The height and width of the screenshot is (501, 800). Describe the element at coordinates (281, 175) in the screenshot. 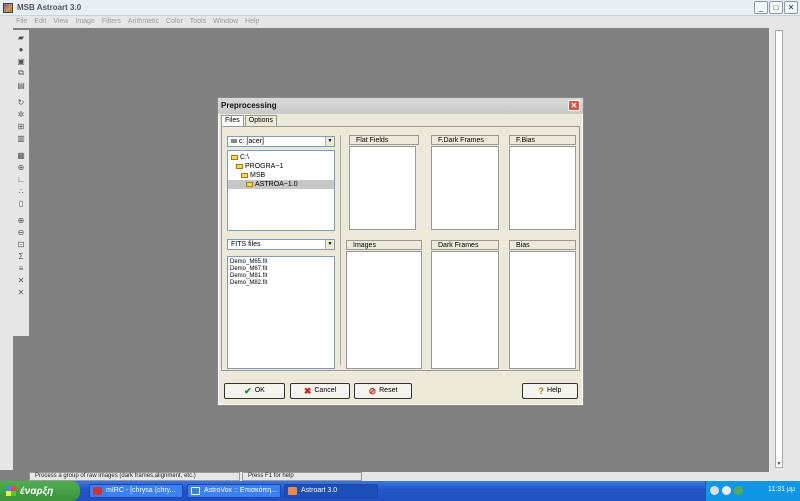

I see `directory-item: MSB` at that location.